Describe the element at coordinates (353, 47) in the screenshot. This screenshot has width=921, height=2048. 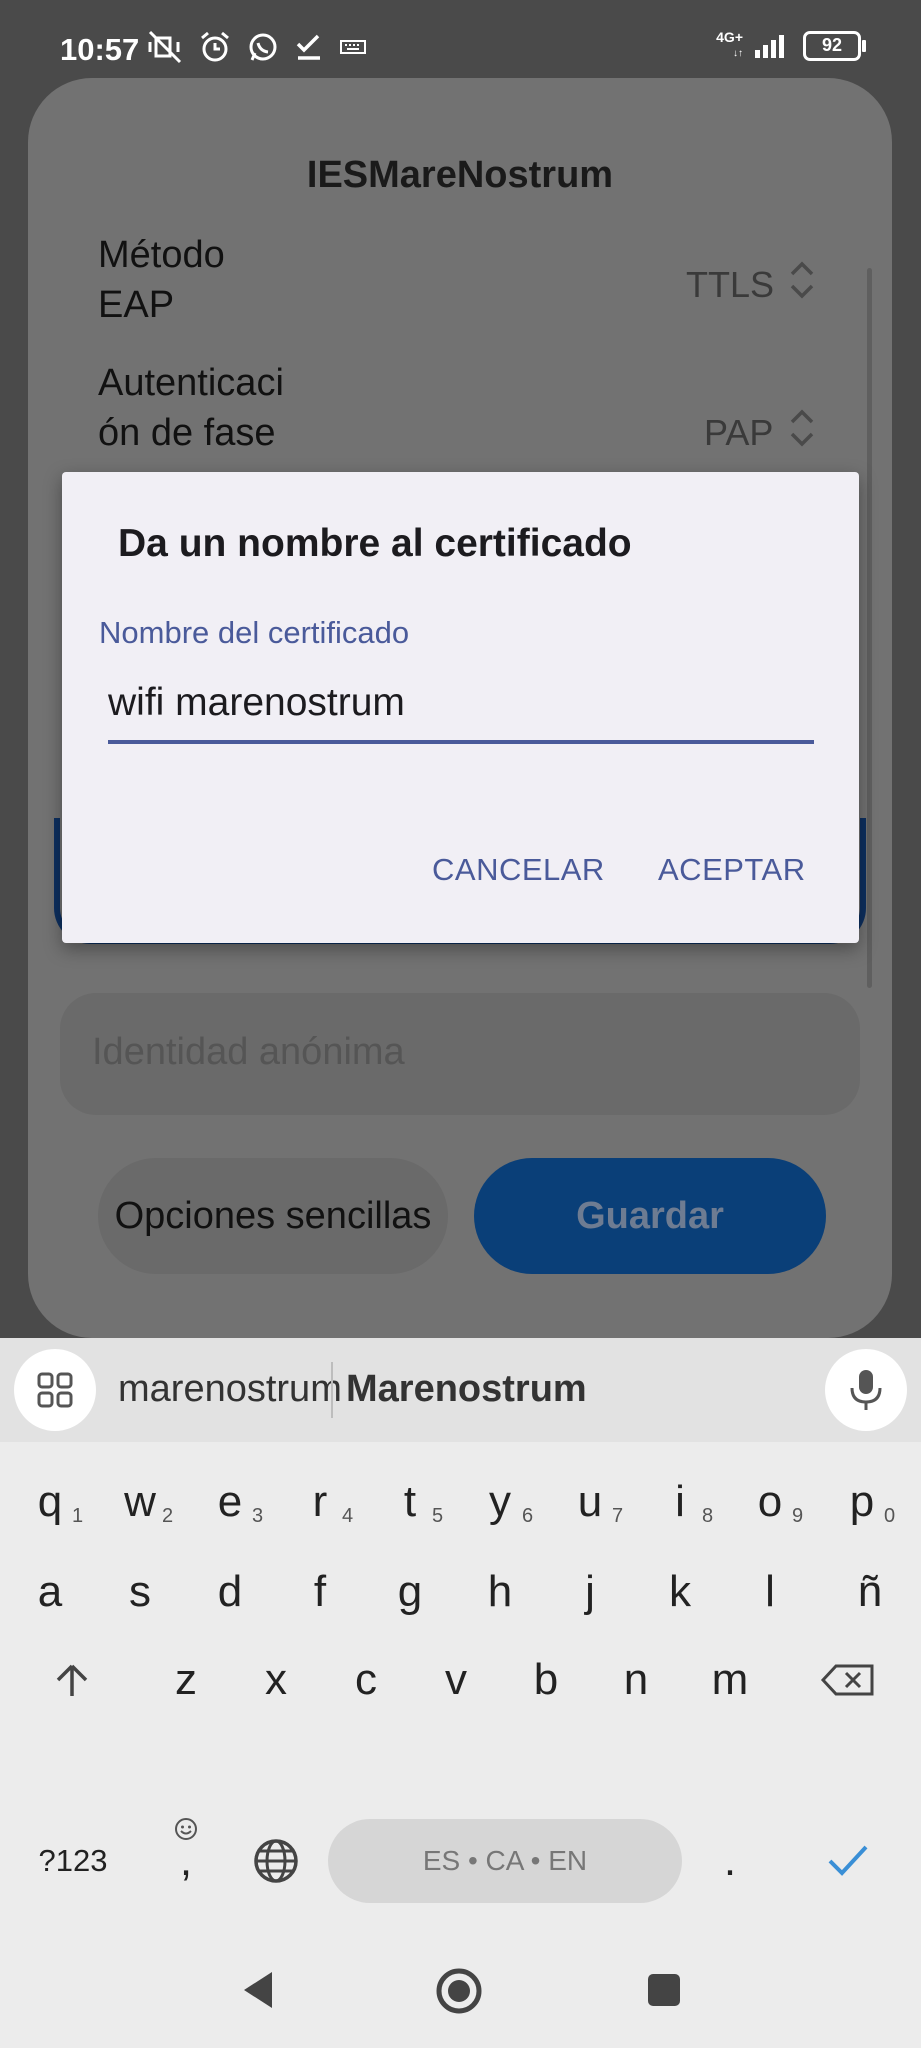
I see `keyboard-status-icon` at that location.